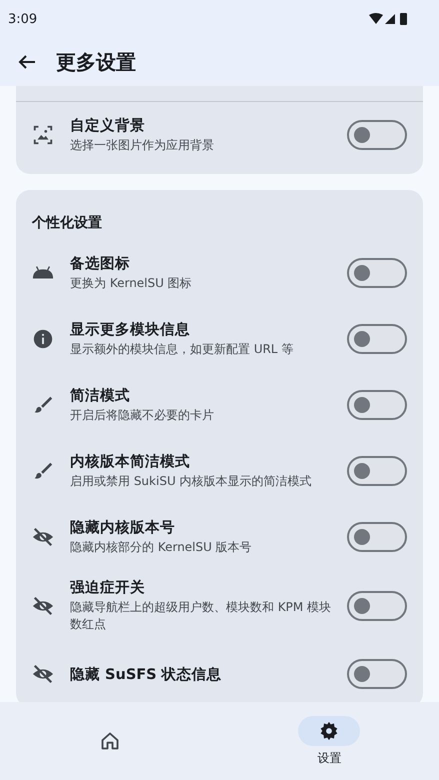 The width and height of the screenshot is (439, 780). I want to click on setting-title: 自定义背景, so click(107, 125).